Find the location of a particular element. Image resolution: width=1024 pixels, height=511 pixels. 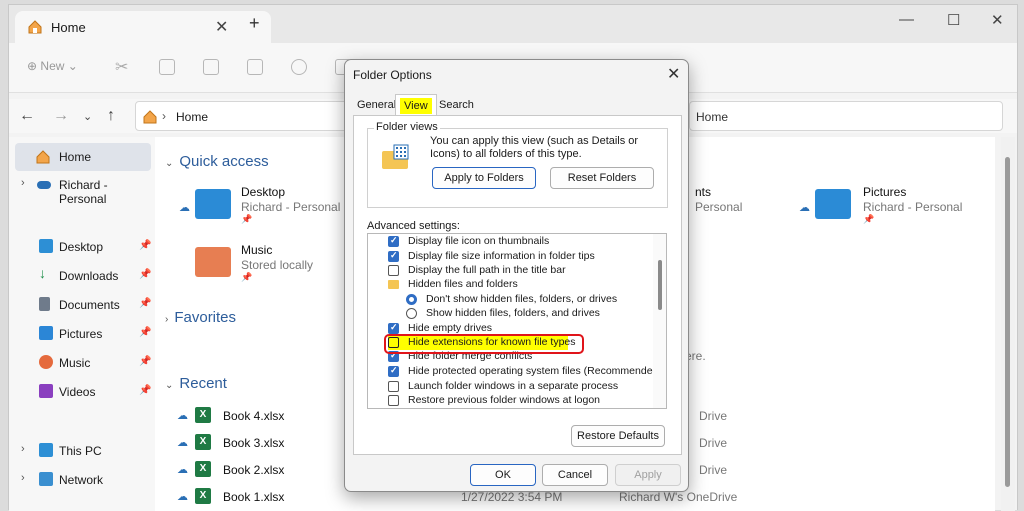

recent-header: ⌄ Recent is located at coordinates (196, 383).